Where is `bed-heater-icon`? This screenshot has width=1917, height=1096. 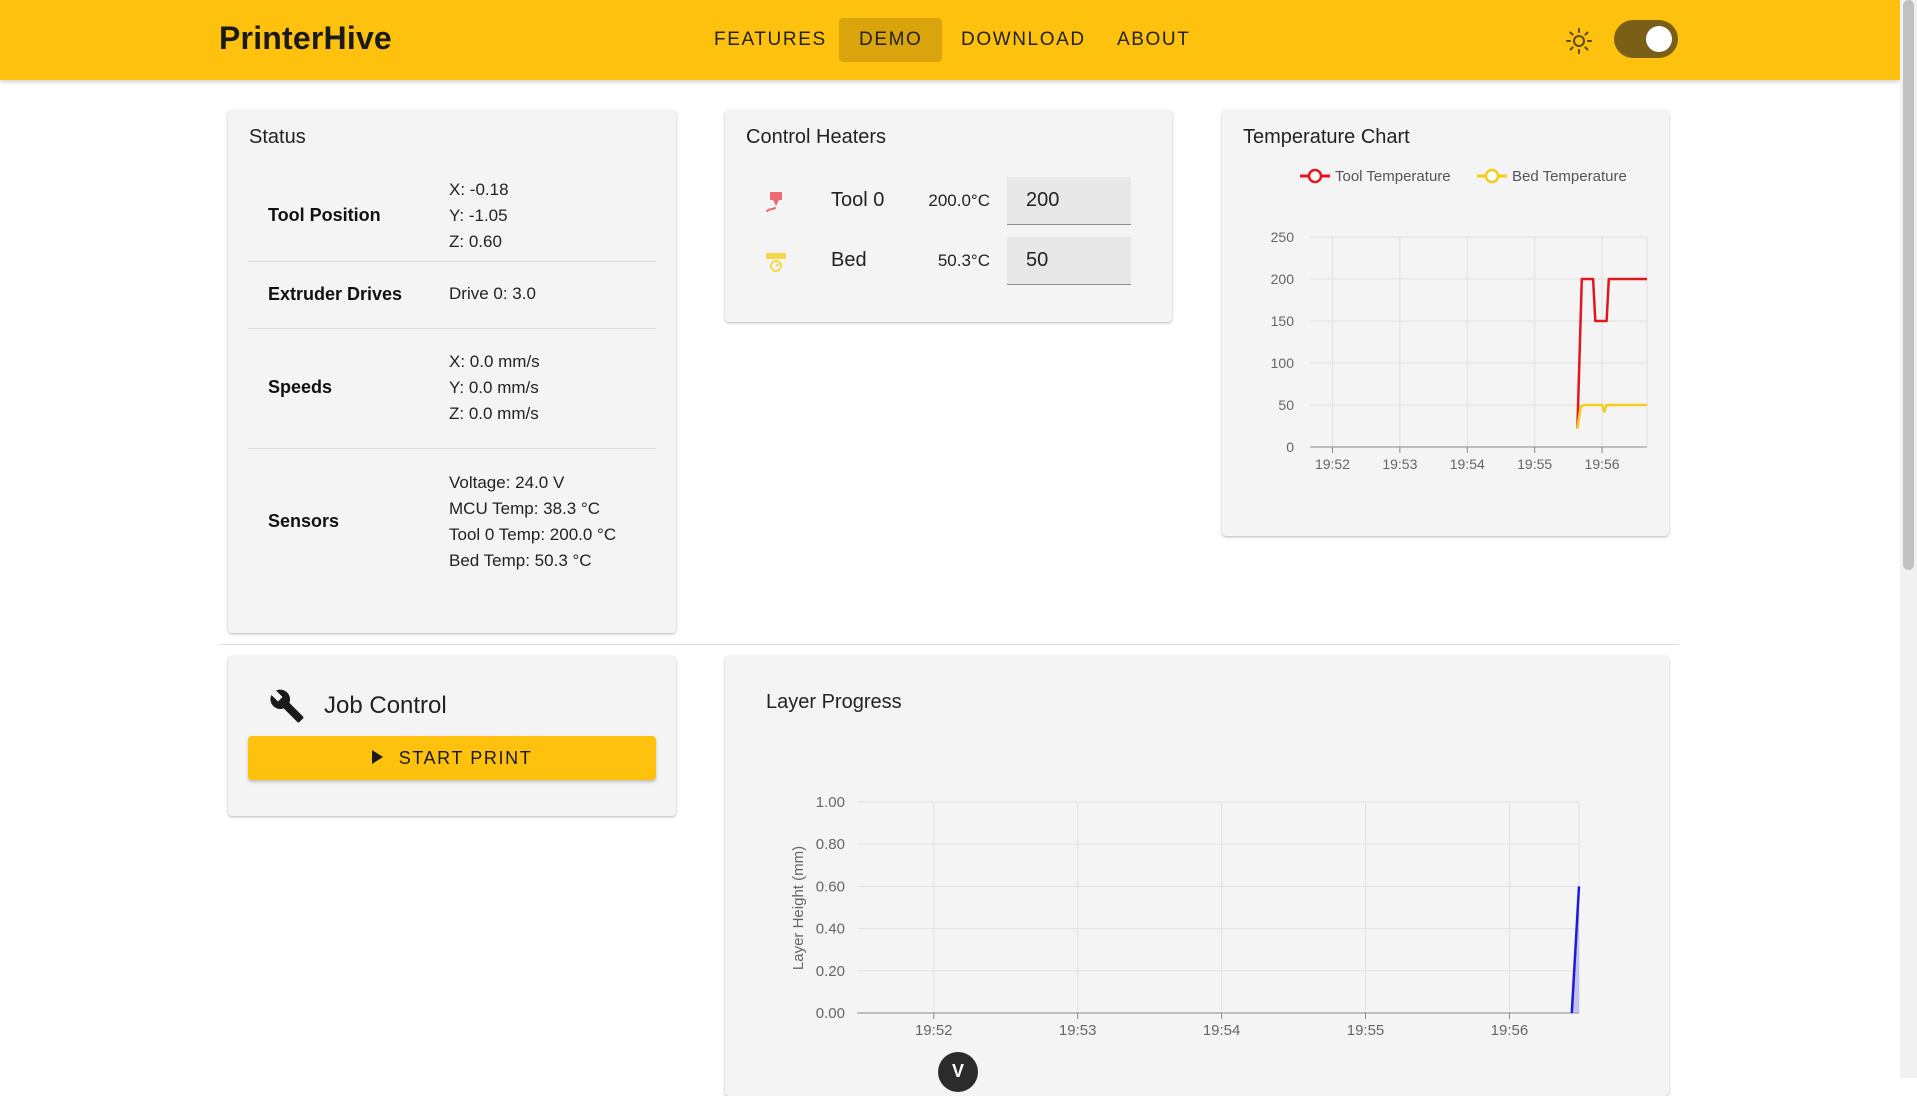 bed-heater-icon is located at coordinates (776, 262).